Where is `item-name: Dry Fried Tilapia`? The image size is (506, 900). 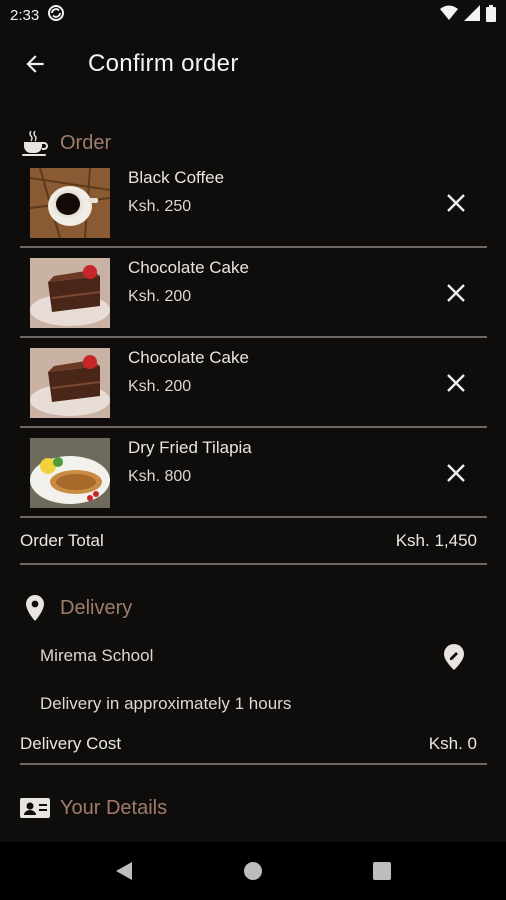 item-name: Dry Fried Tilapia is located at coordinates (190, 447).